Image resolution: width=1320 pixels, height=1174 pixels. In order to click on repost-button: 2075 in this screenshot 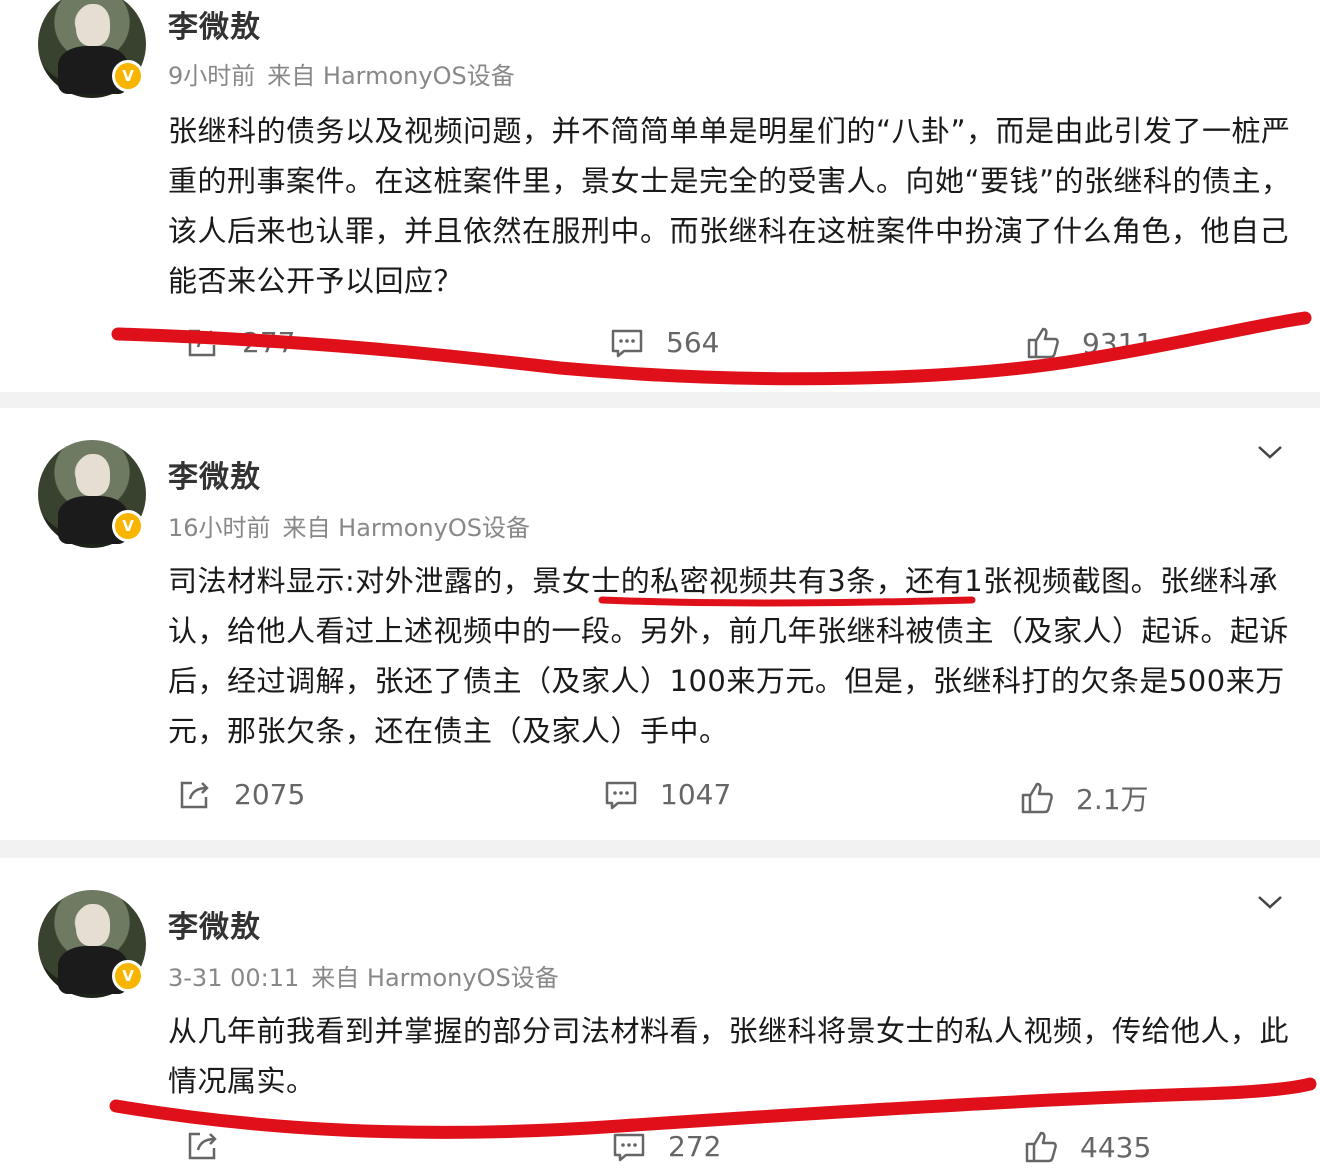, I will do `click(241, 794)`.